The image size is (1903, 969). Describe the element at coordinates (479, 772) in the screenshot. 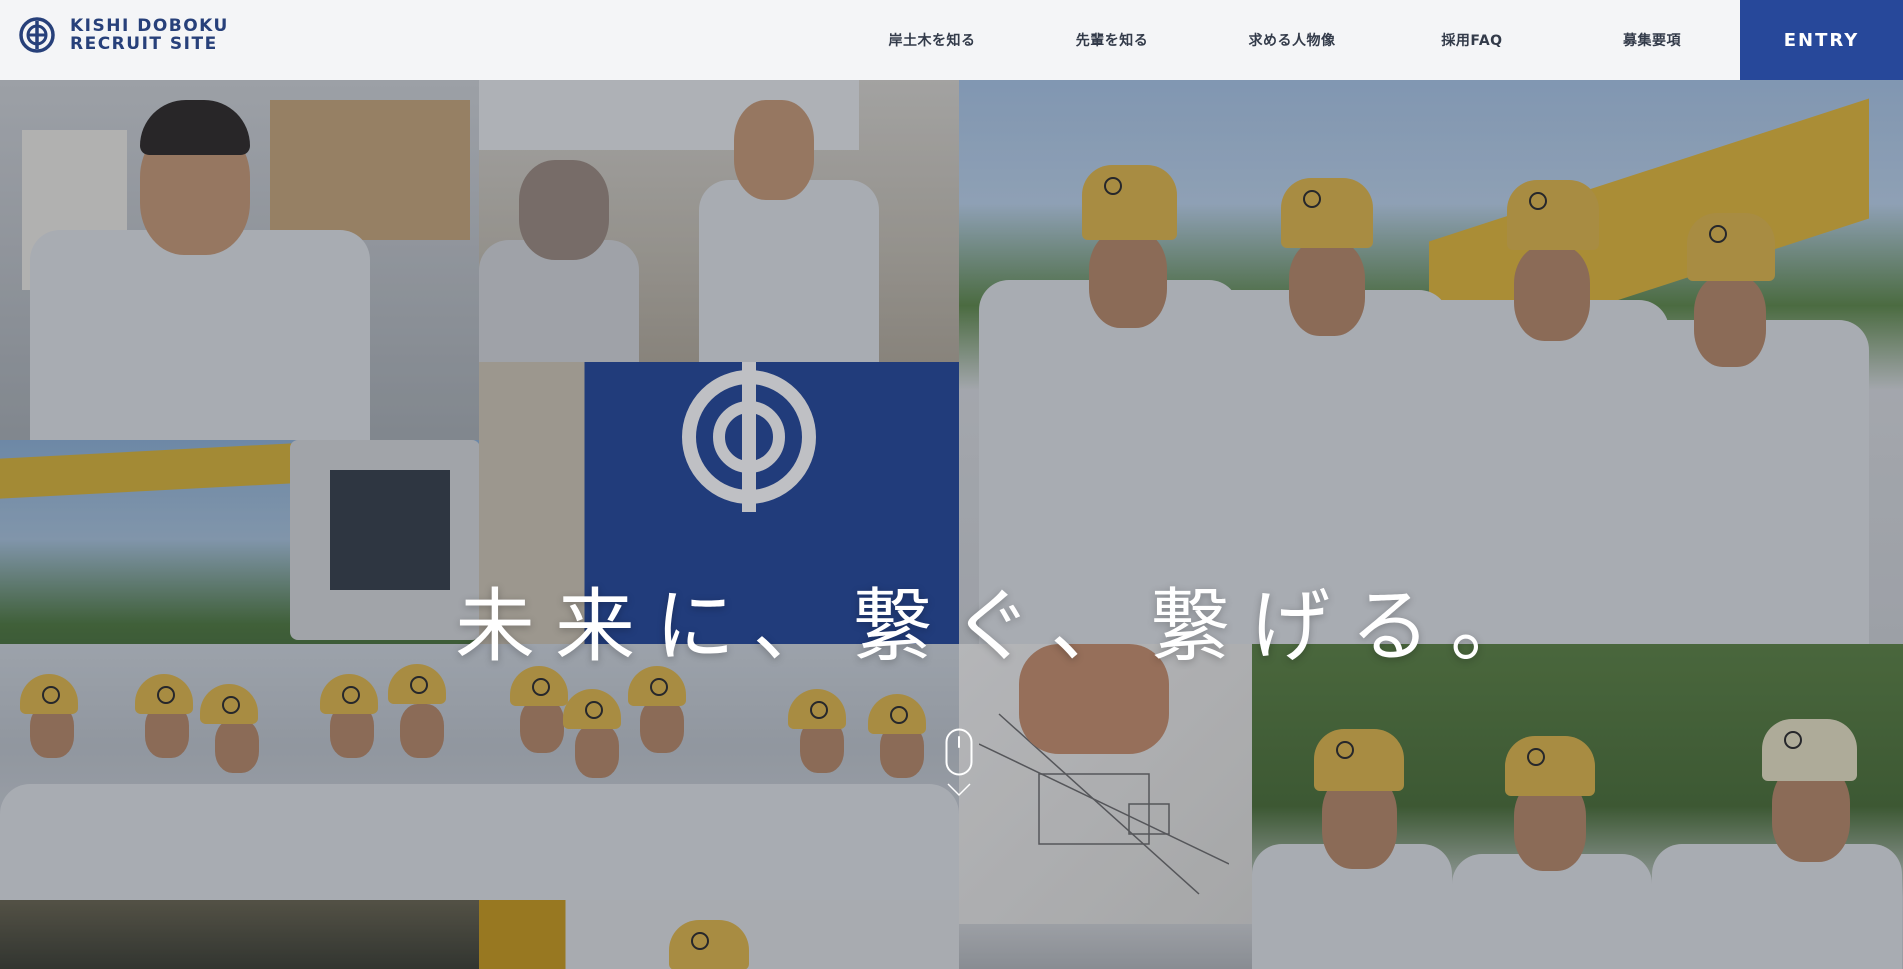

I see `photo-worker-group` at that location.